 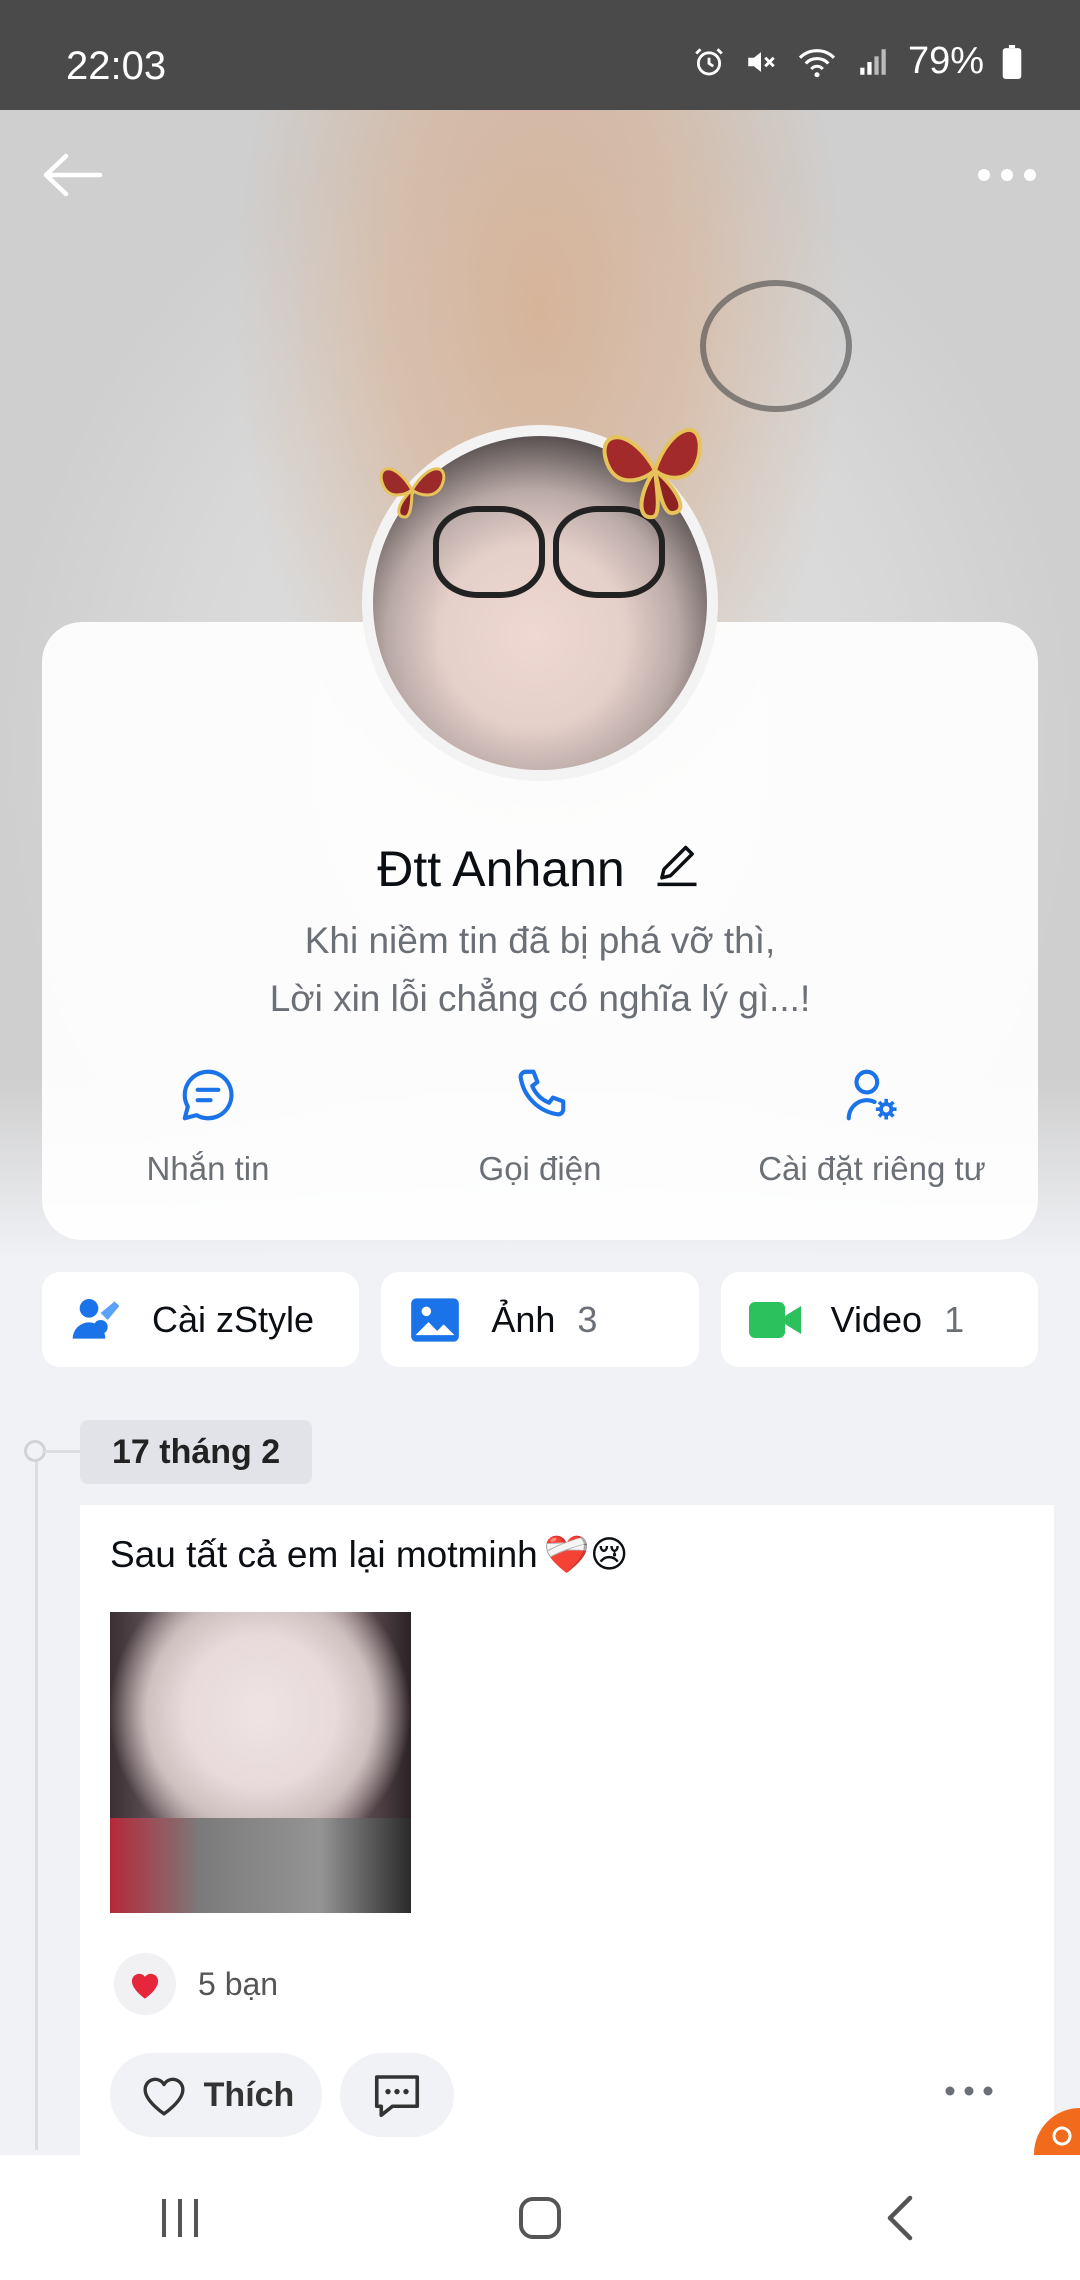 What do you see at coordinates (196, 1984) in the screenshot?
I see `reactions-summary: 5 bạn` at bounding box center [196, 1984].